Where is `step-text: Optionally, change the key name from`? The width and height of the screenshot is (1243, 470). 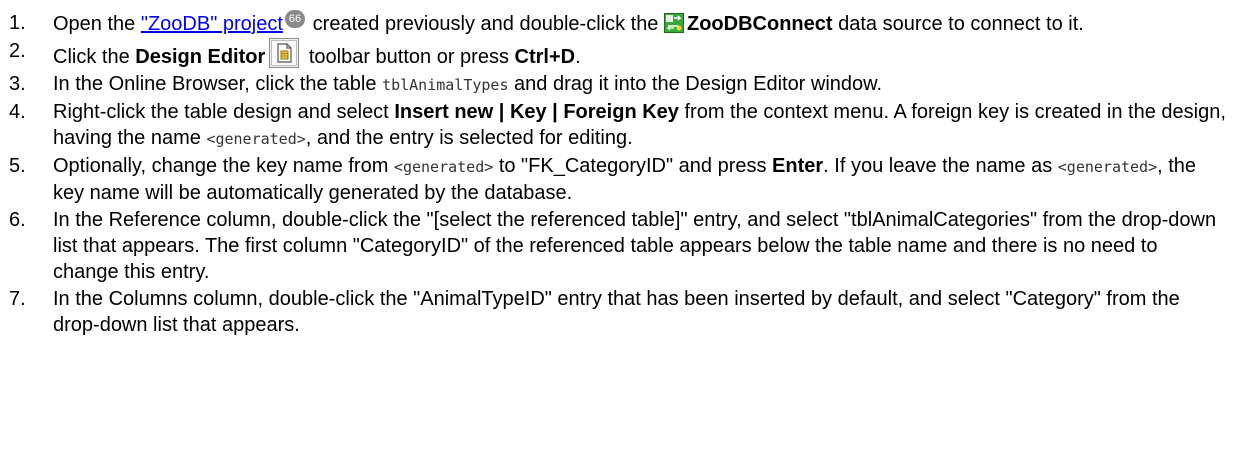 step-text: Optionally, change the key name from is located at coordinates (223, 166).